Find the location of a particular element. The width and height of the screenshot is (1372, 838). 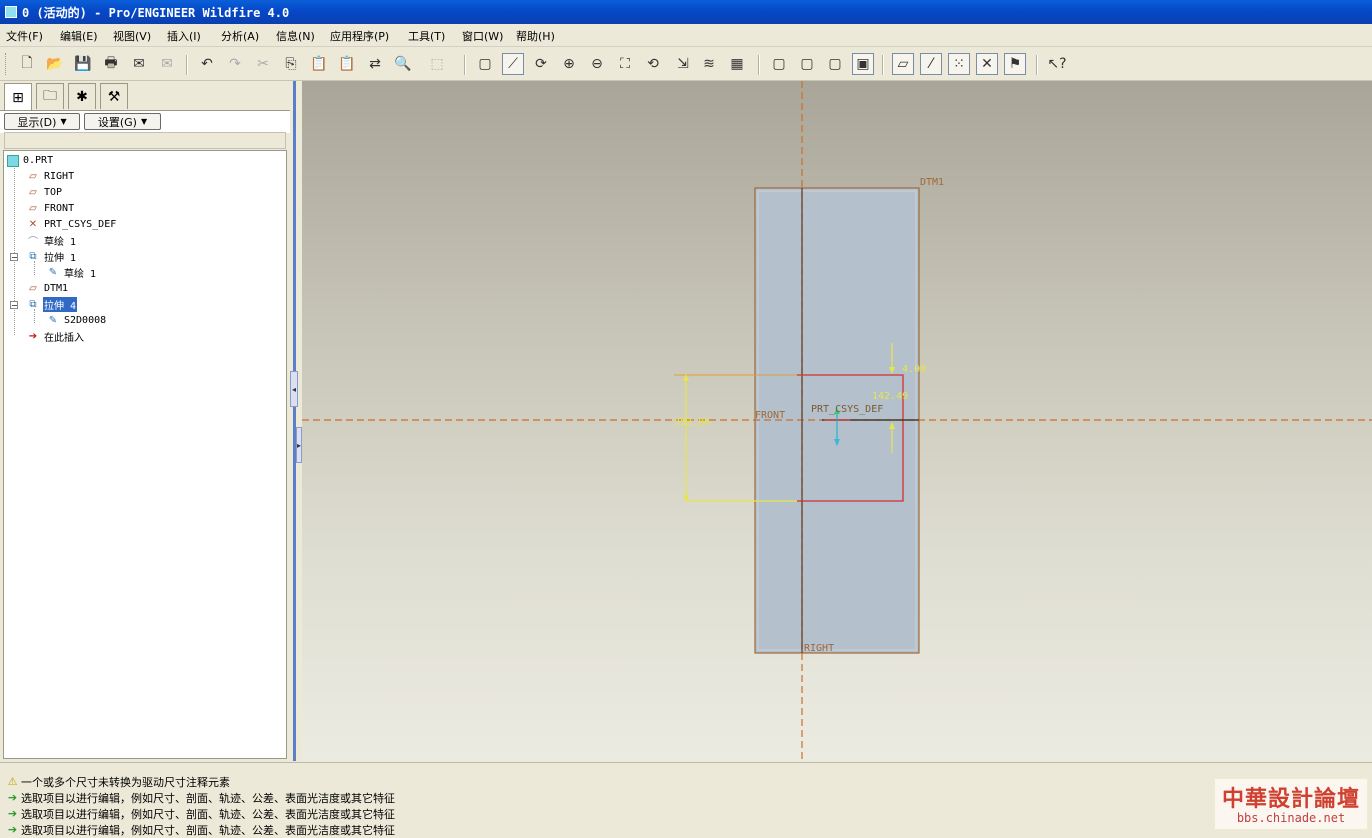

settings-dropdown: 设置(G) ▼ is located at coordinates (122, 121).